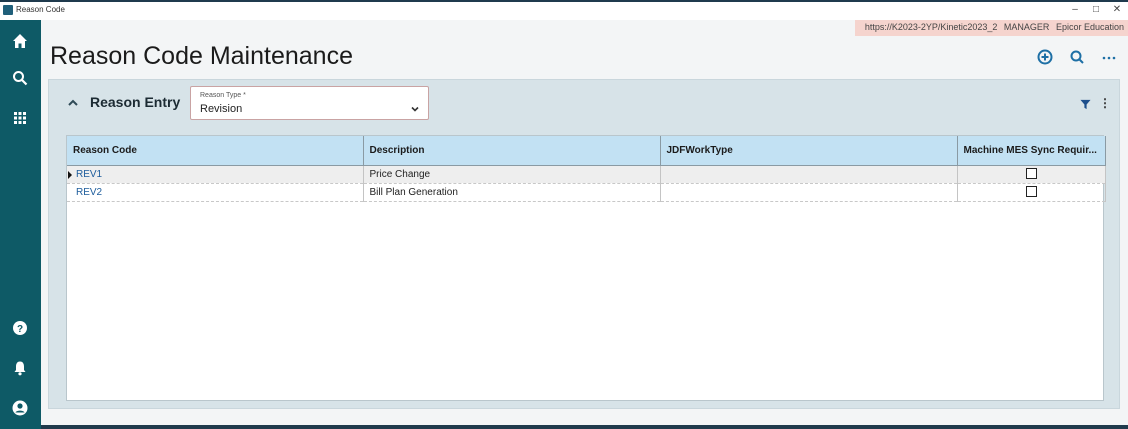 This screenshot has height=429, width=1128. I want to click on table-row: REV1 Price Change, so click(586, 174).